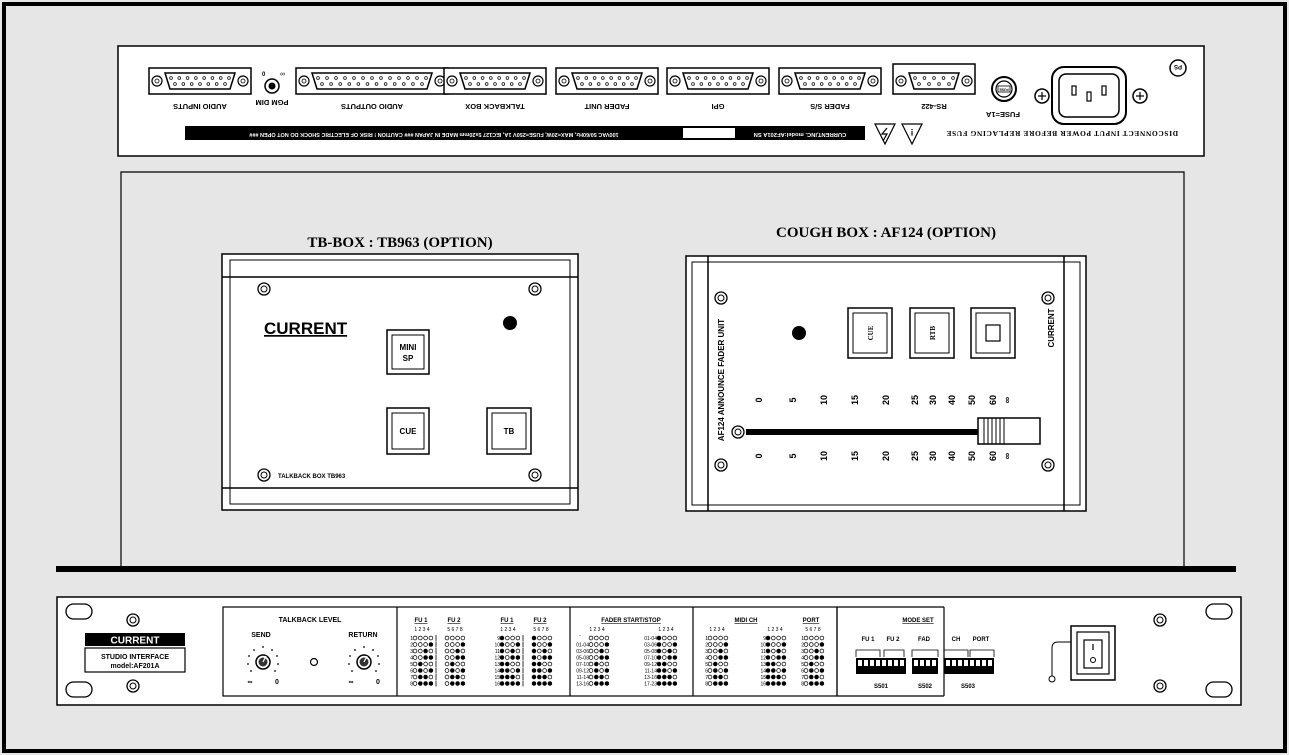 The height and width of the screenshot is (755, 1289). What do you see at coordinates (312, 477) in the screenshot?
I see `tb-box-model: TALKBACK BOX TB963` at bounding box center [312, 477].